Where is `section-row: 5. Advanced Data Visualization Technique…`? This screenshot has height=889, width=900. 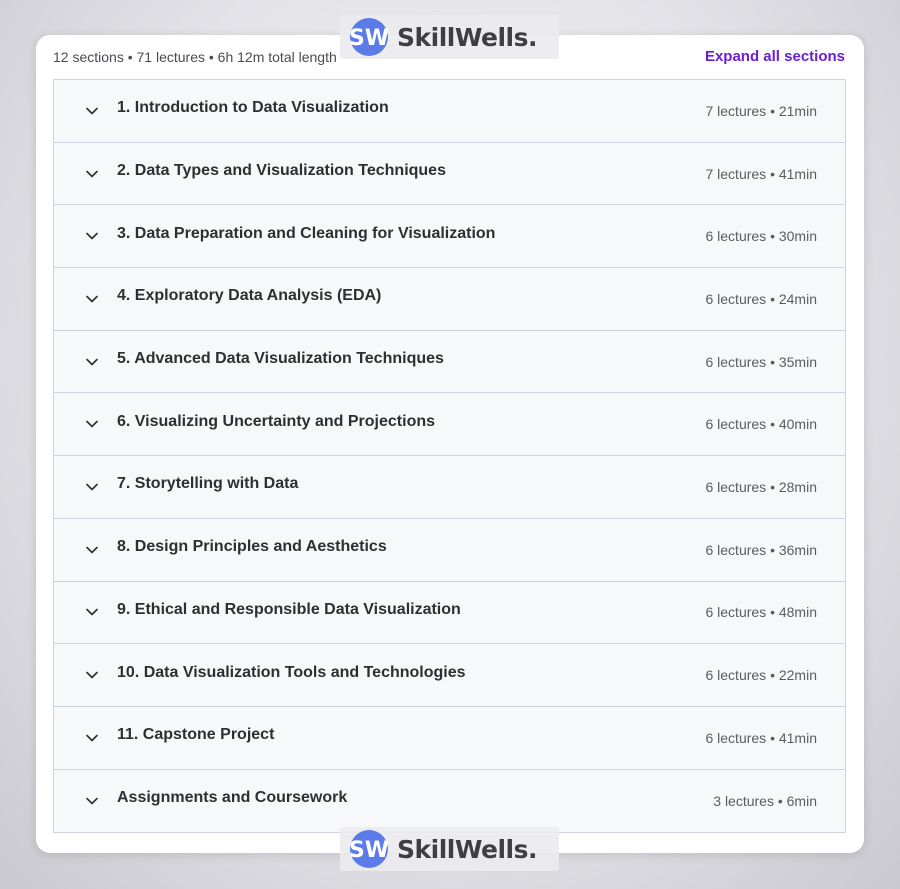 section-row: 5. Advanced Data Visualization Technique… is located at coordinates (449, 362).